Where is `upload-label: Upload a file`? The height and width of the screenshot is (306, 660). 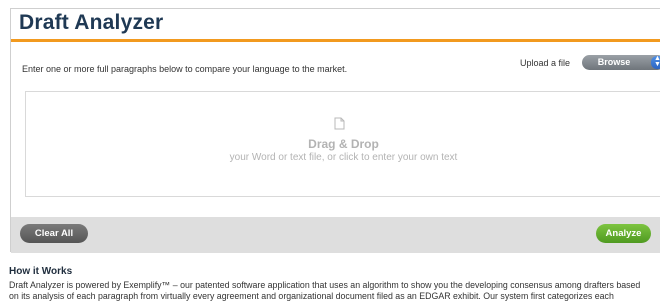
upload-label: Upload a file is located at coordinates (545, 63).